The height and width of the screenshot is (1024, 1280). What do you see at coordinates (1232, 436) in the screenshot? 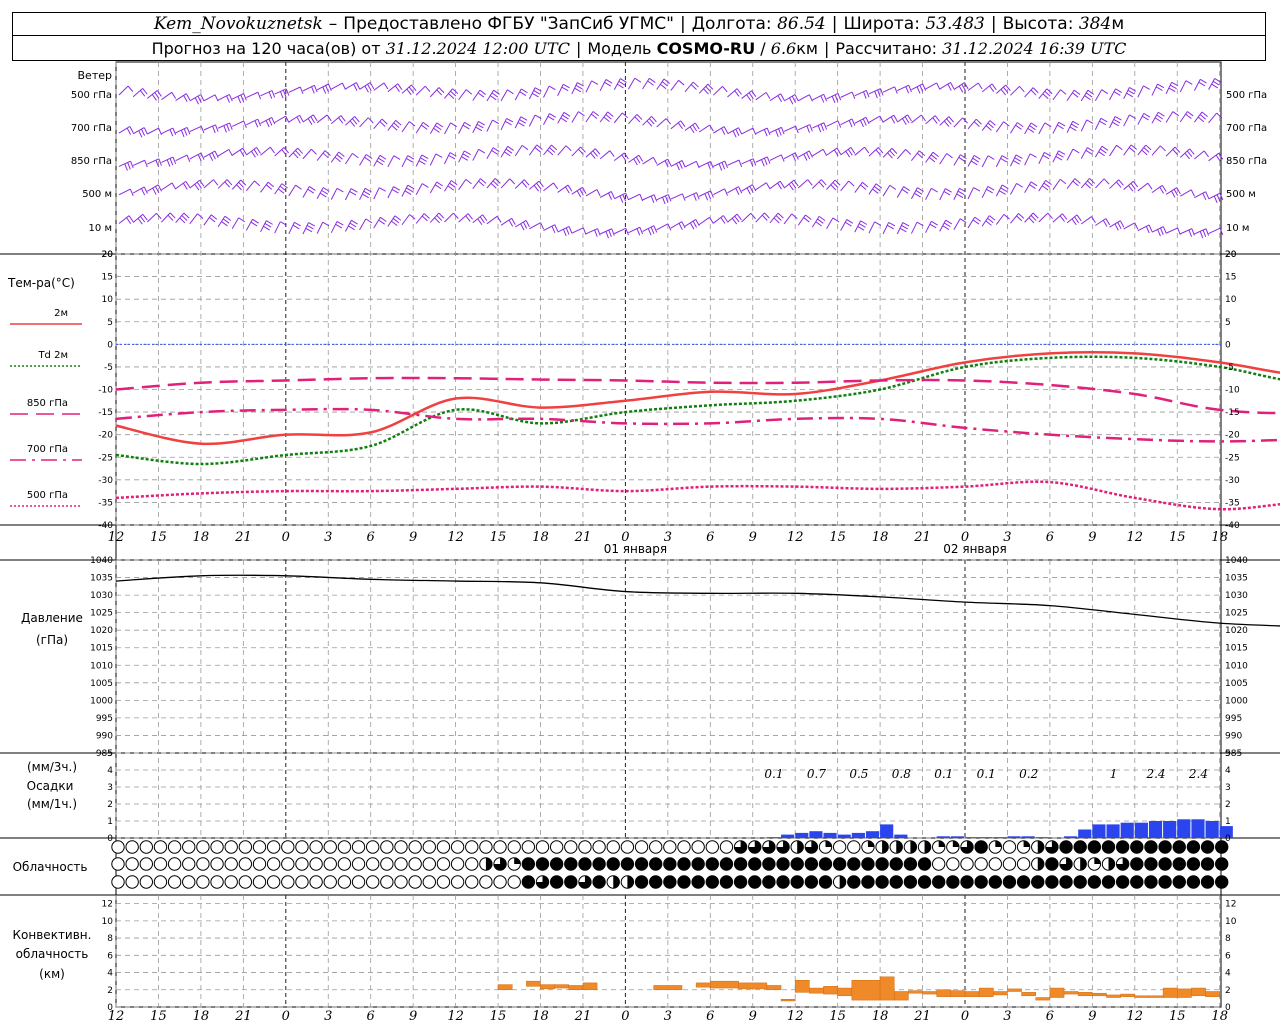
I see `temp-ytick-right: -20` at bounding box center [1232, 436].